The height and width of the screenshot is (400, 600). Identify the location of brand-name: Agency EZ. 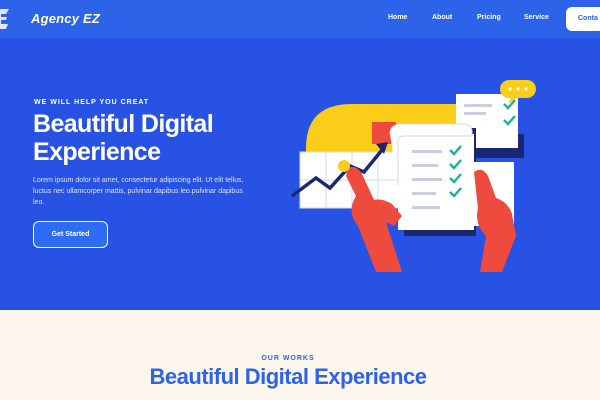
(65, 18).